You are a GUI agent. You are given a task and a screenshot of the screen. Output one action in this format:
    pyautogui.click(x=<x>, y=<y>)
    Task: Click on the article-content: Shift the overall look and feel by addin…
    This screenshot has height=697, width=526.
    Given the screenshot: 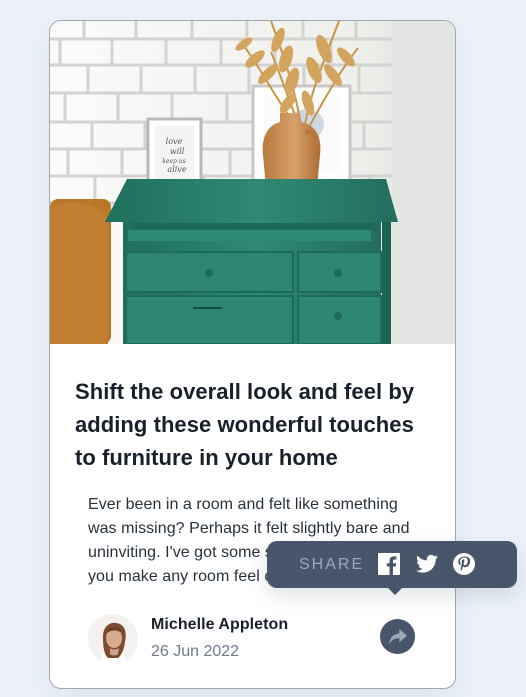 What is the action you would take?
    pyautogui.click(x=252, y=424)
    